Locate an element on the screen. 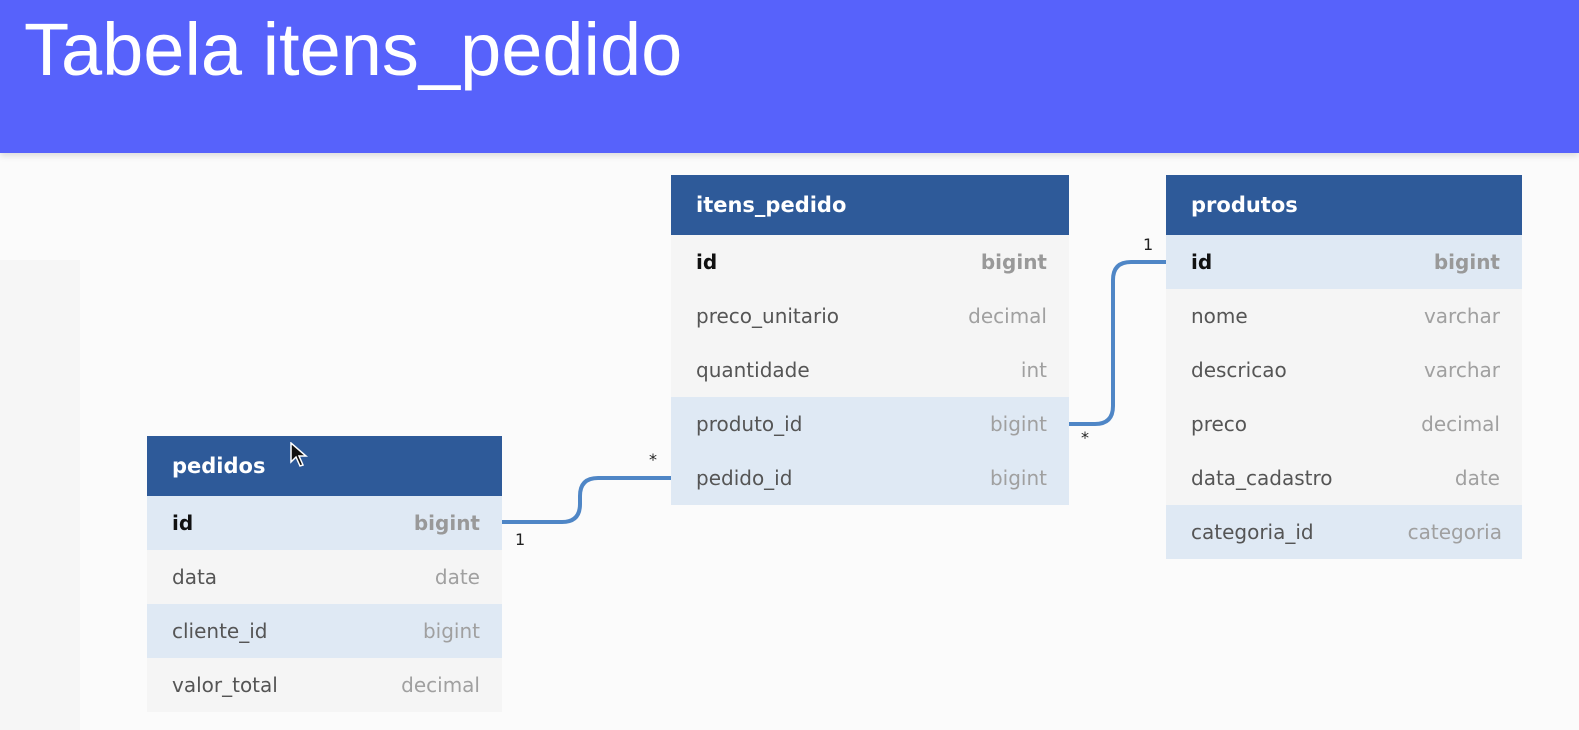  column-name: nome is located at coordinates (1219, 316).